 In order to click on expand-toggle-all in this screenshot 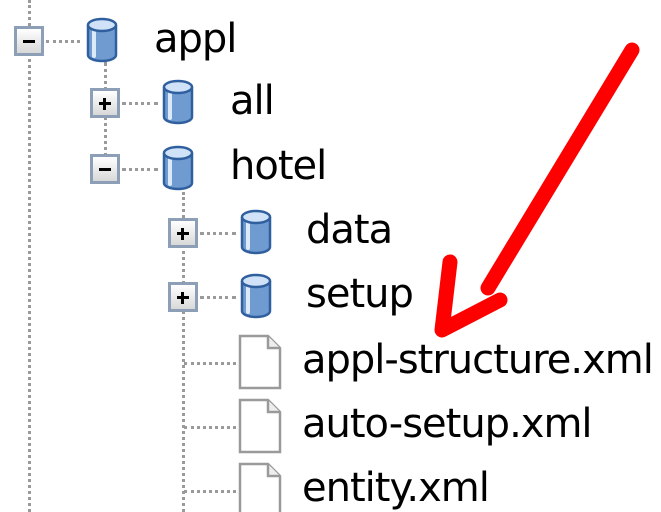, I will do `click(105, 103)`.